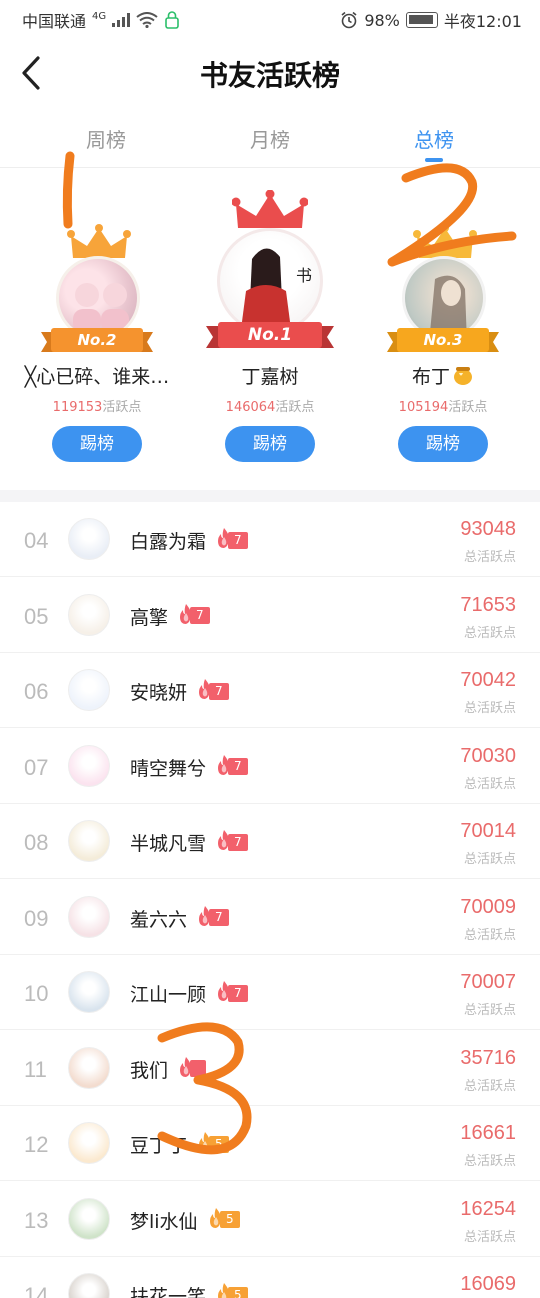  Describe the element at coordinates (304, 275) in the screenshot. I see `svg-text: 书` at that location.